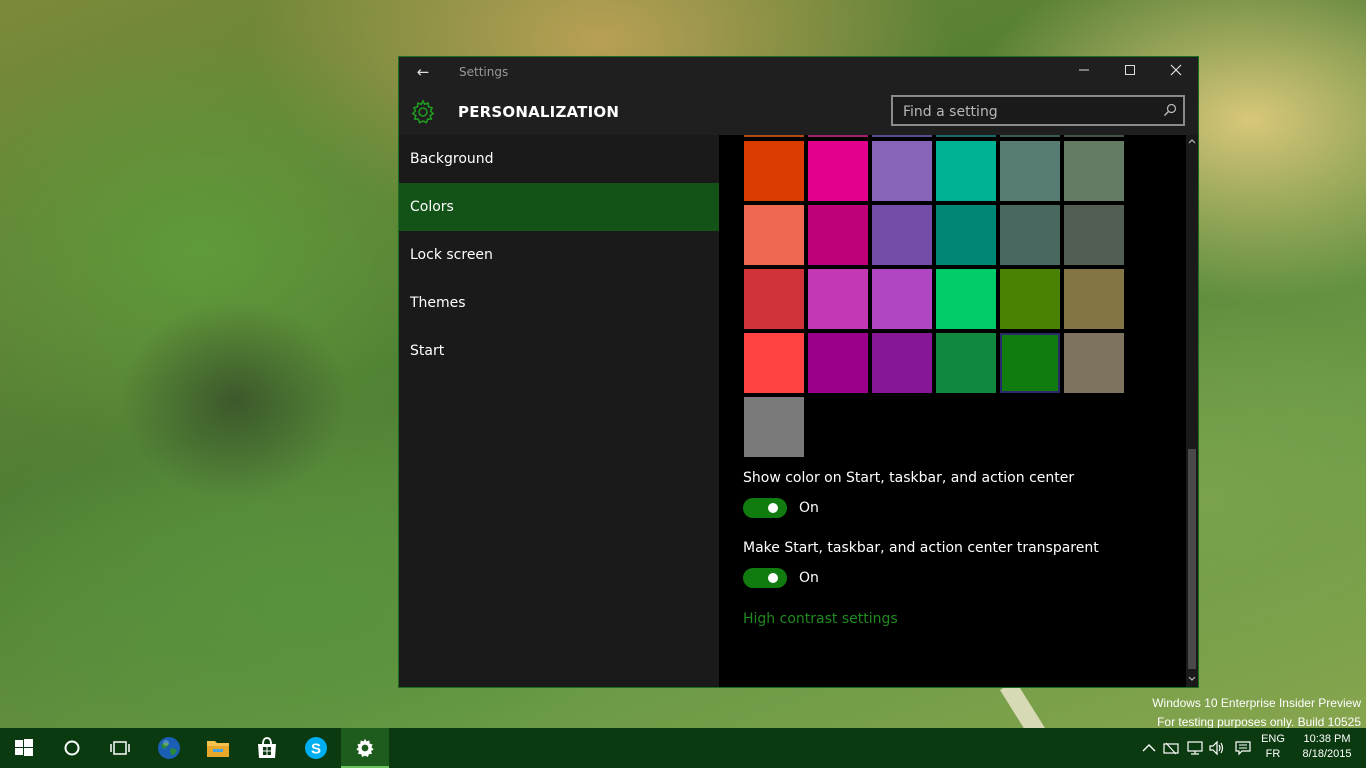  I want to click on file-explorer-icon, so click(218, 749).